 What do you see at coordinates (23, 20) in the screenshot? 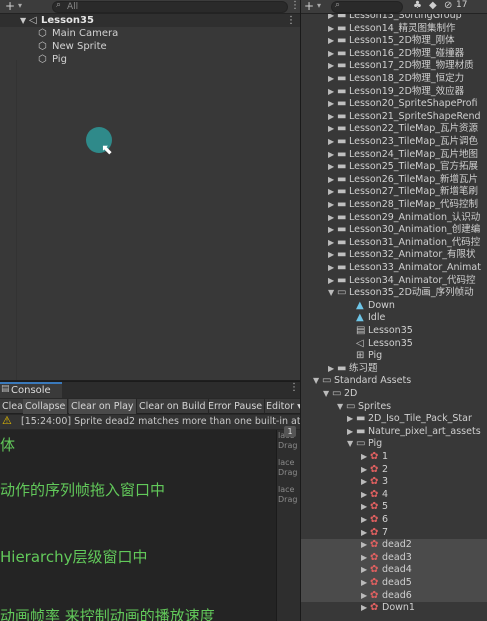
I see `expand-arrow-icon: ▼` at bounding box center [23, 20].